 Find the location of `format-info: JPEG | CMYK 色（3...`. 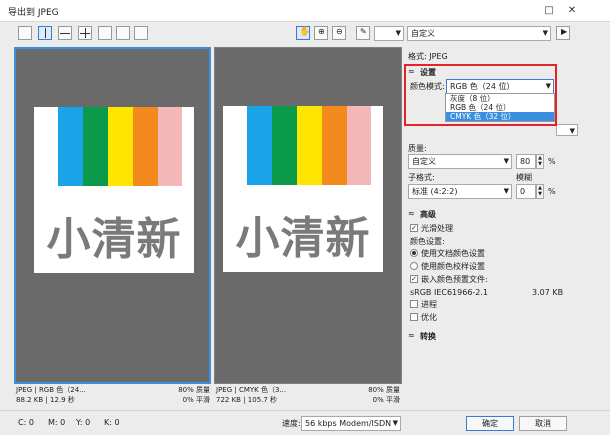

format-info: JPEG | CMYK 色（3... is located at coordinates (251, 390).